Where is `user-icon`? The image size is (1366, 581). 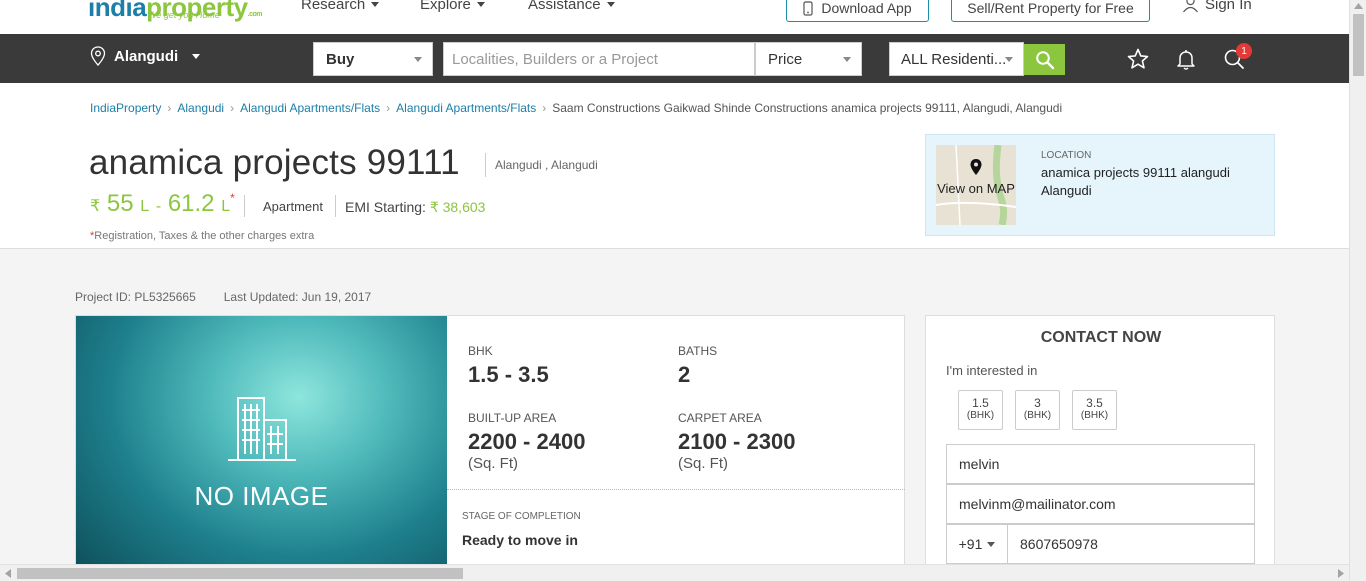 user-icon is located at coordinates (1190, 6).